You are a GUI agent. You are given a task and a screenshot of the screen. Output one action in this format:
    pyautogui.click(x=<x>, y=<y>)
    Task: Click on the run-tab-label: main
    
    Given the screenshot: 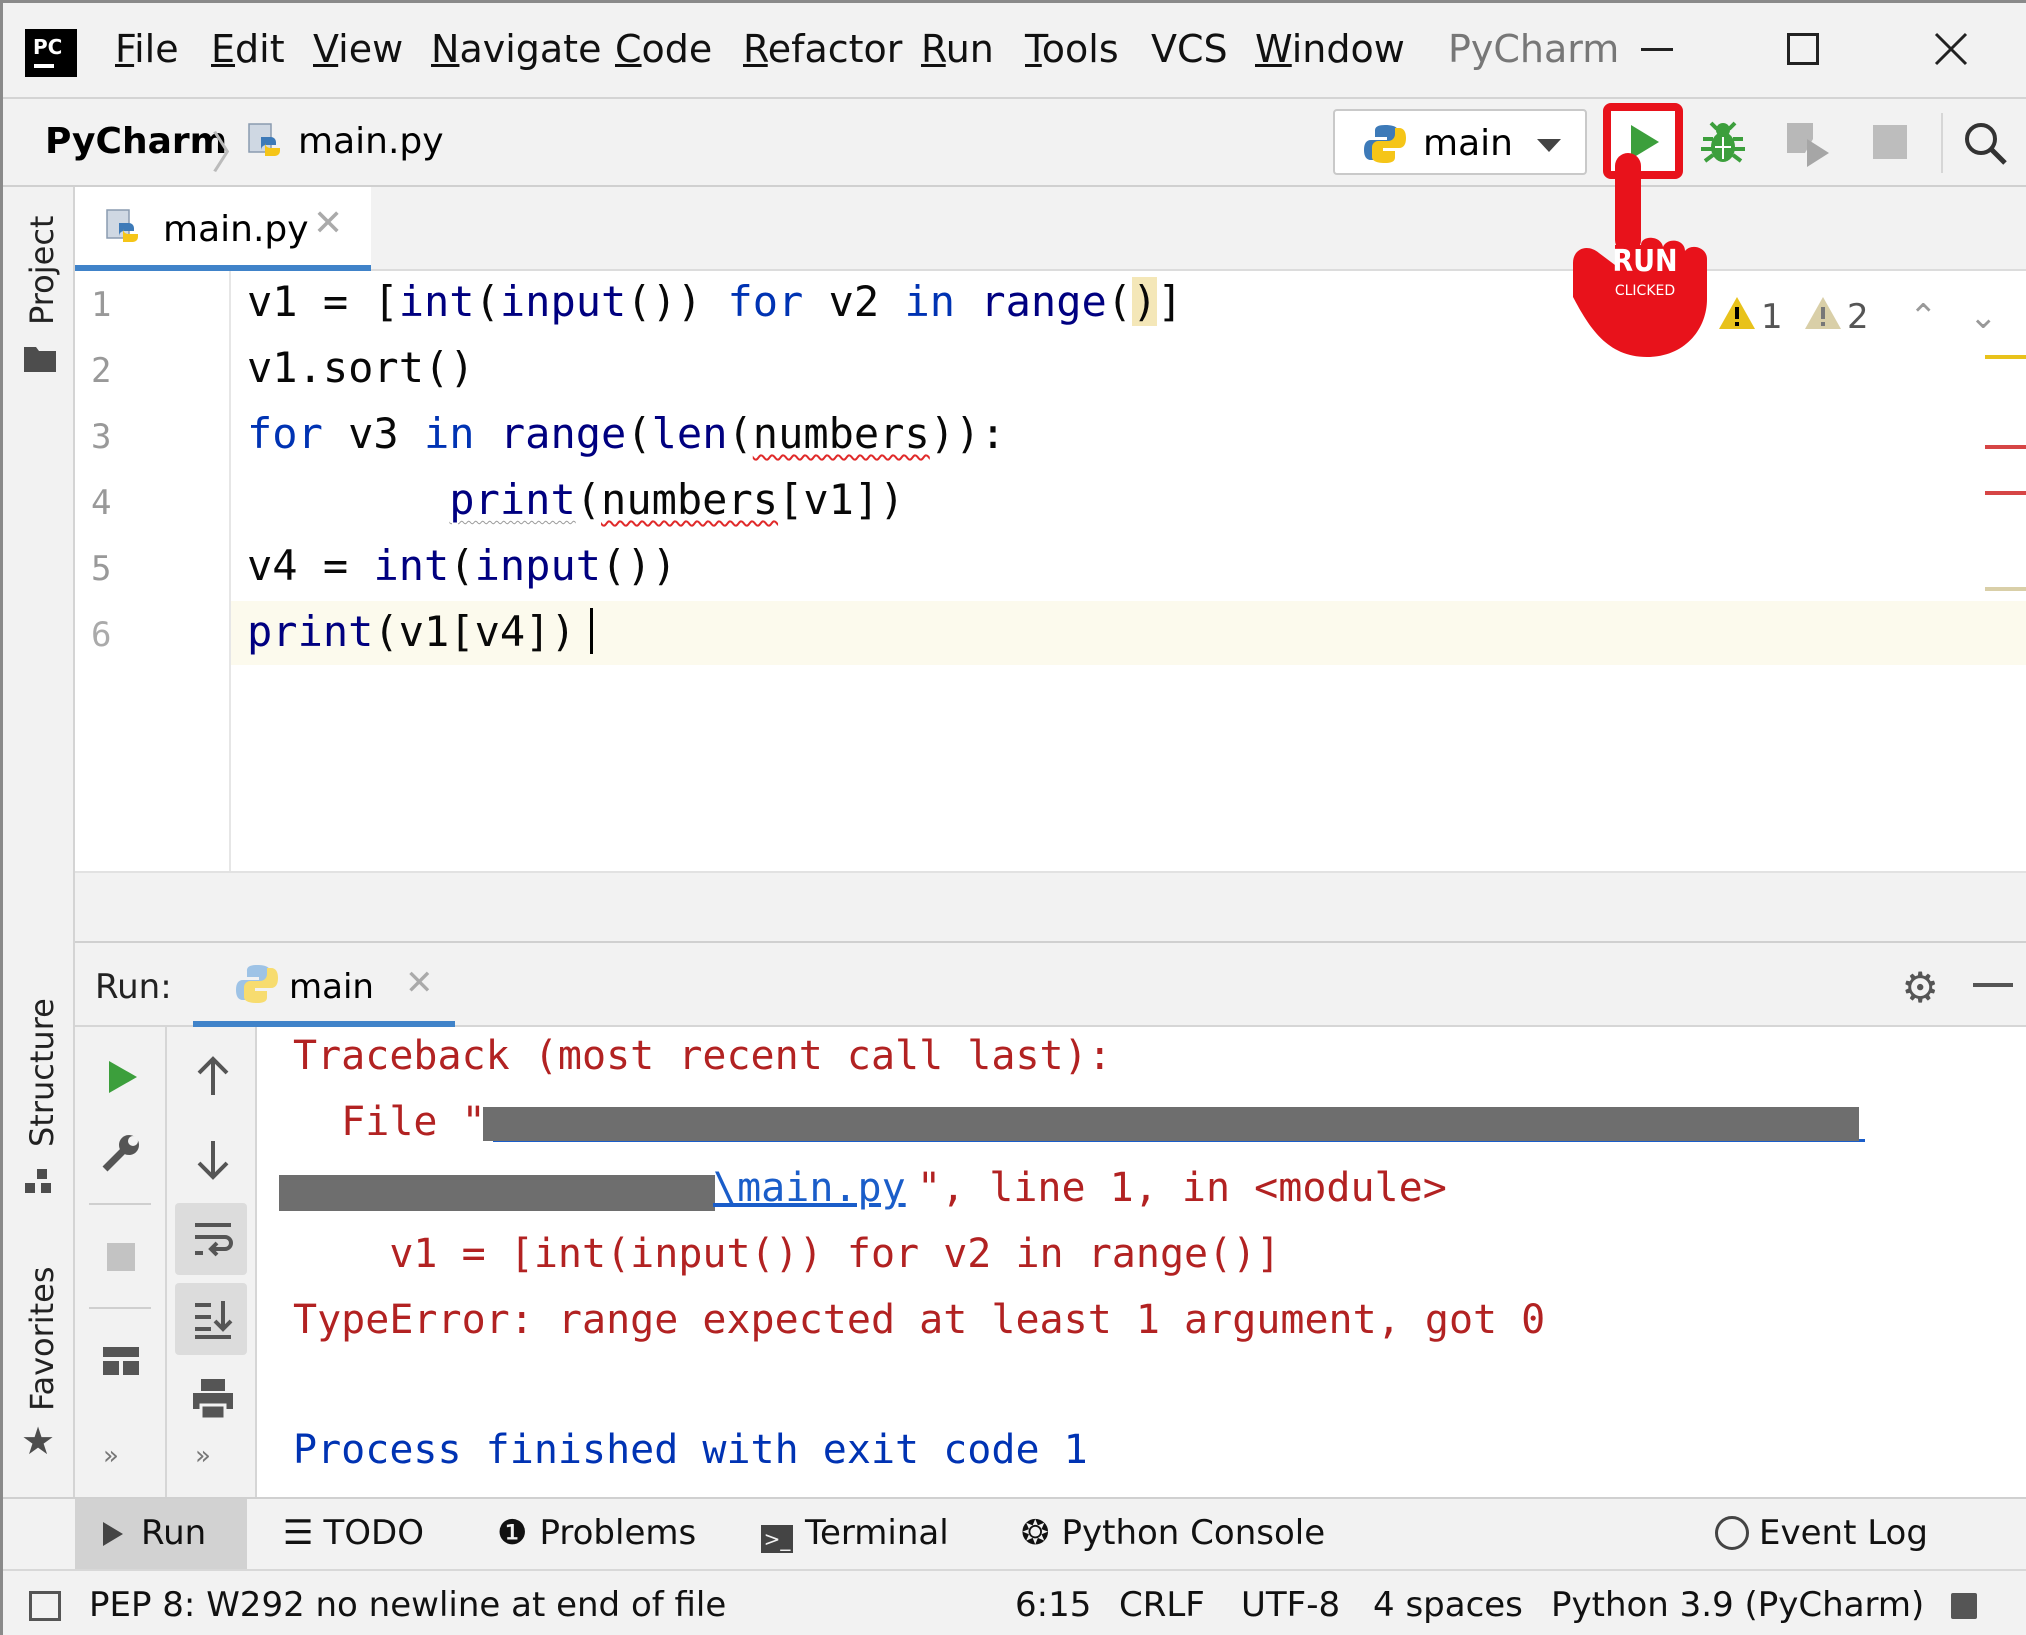 What is the action you would take?
    pyautogui.click(x=331, y=987)
    